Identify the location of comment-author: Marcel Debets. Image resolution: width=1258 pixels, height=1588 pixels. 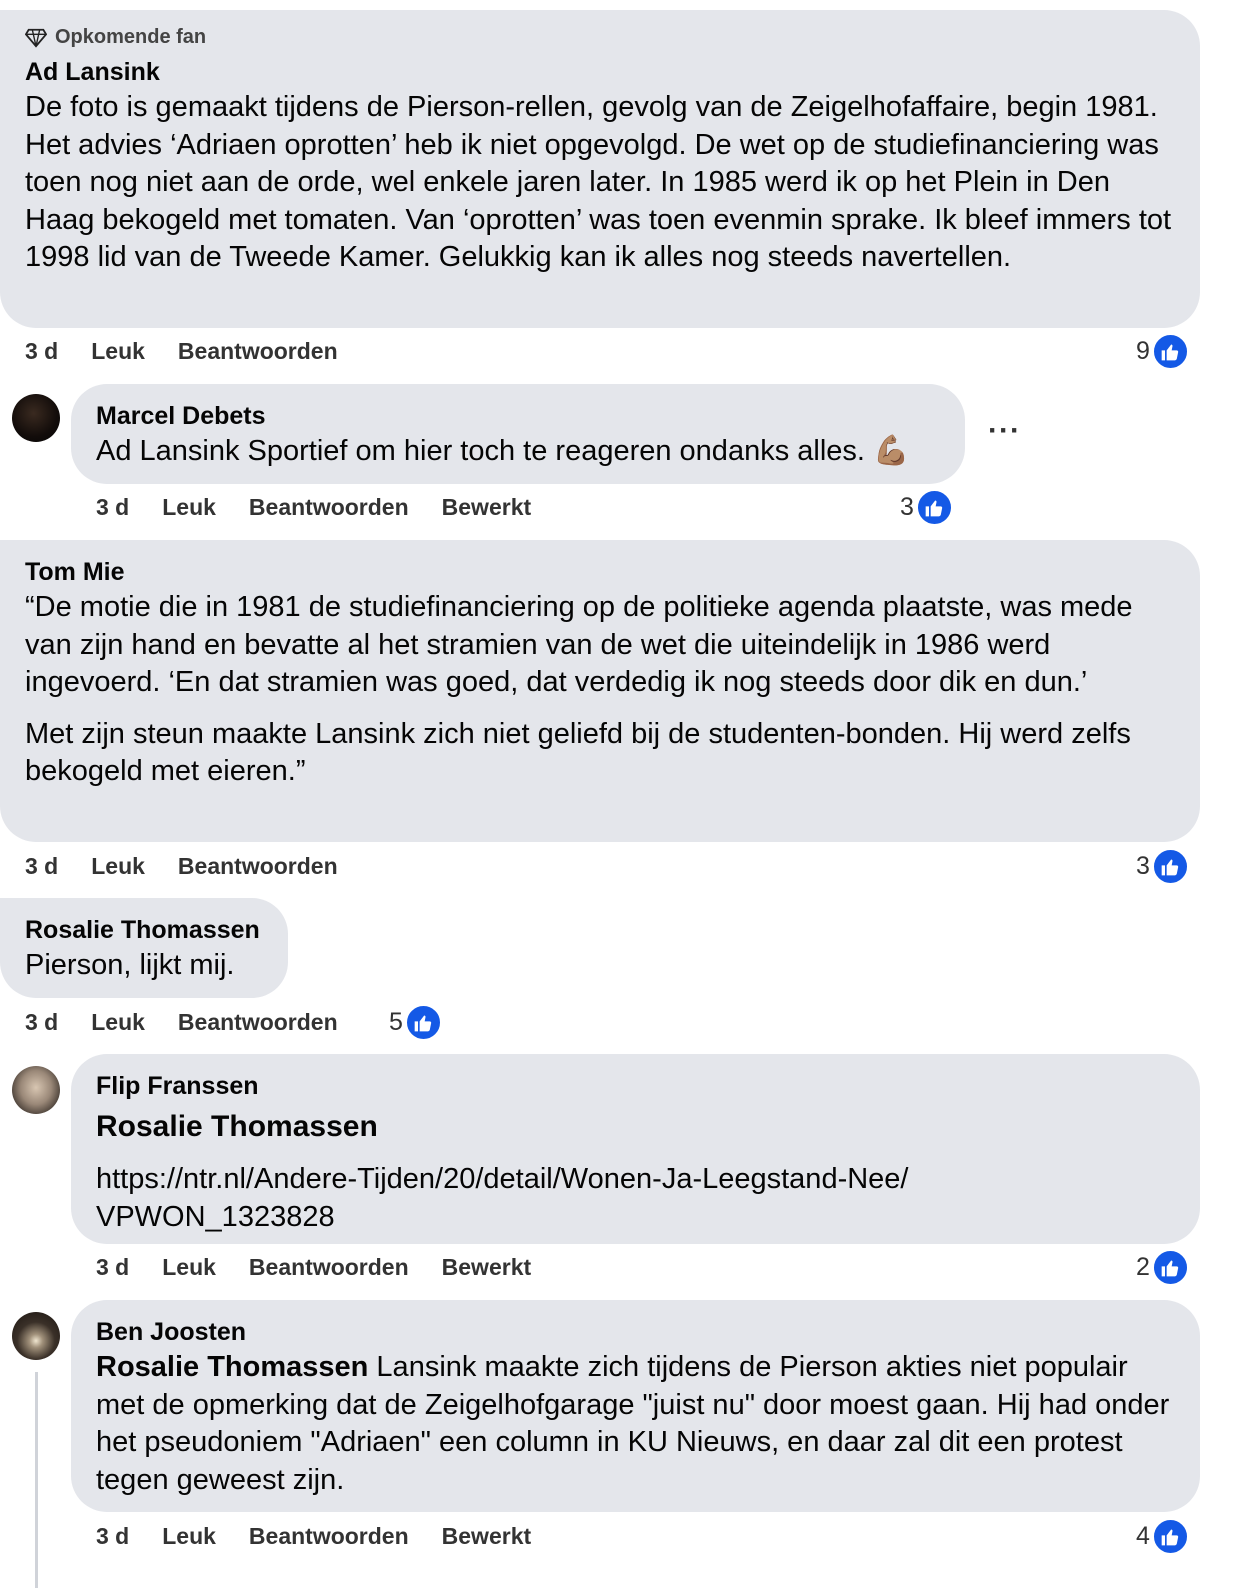
(518, 416).